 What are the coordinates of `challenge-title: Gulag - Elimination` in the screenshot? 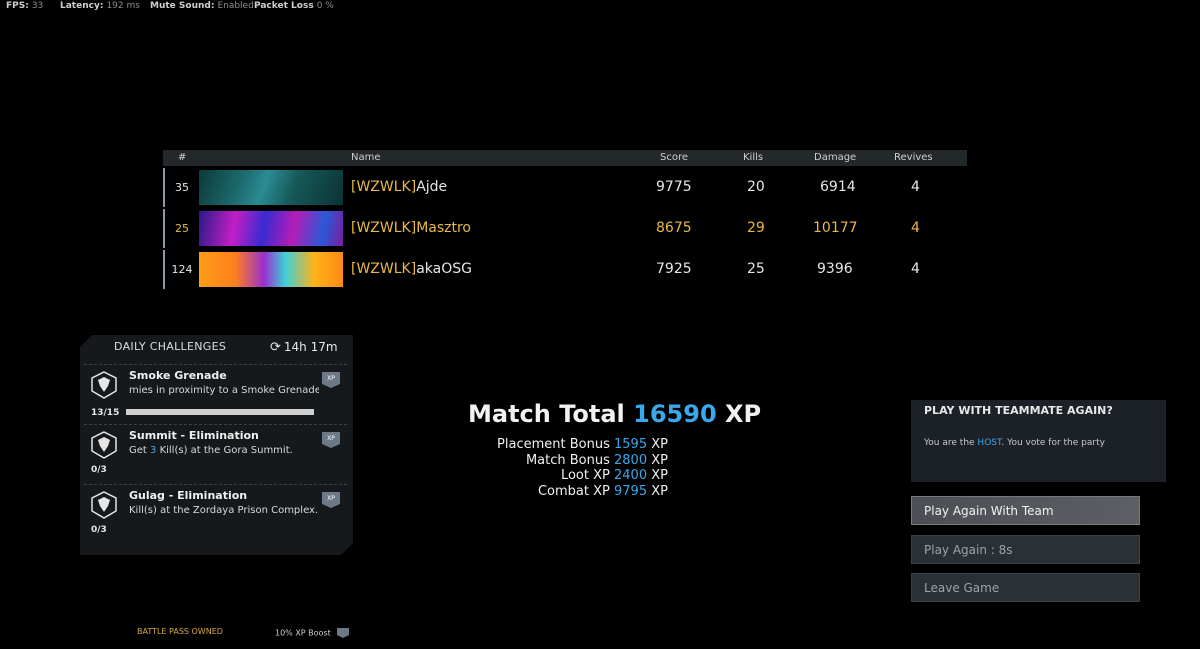 It's located at (188, 495).